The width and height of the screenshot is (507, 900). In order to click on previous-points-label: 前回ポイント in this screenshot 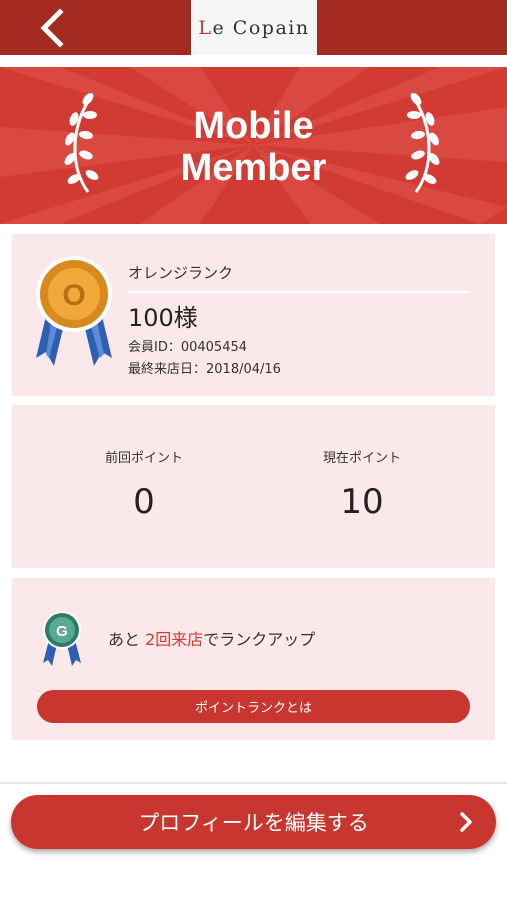, I will do `click(143, 458)`.